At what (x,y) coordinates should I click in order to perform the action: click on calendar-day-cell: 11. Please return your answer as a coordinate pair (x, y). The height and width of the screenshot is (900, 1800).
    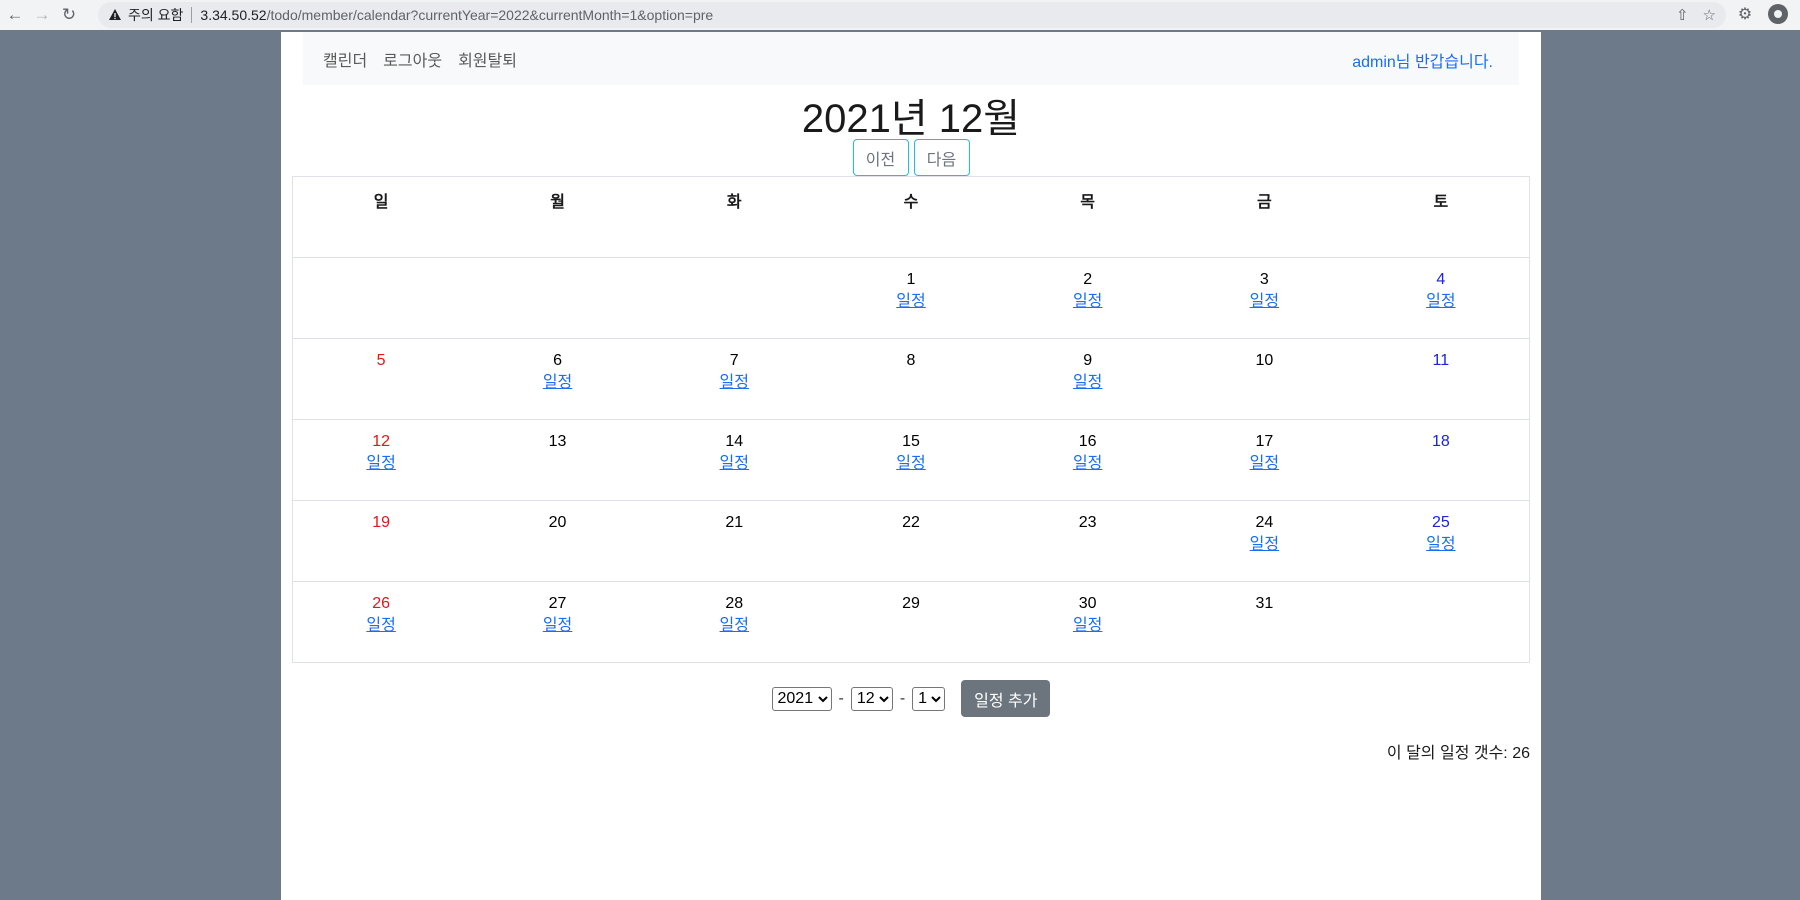
    Looking at the image, I should click on (1441, 379).